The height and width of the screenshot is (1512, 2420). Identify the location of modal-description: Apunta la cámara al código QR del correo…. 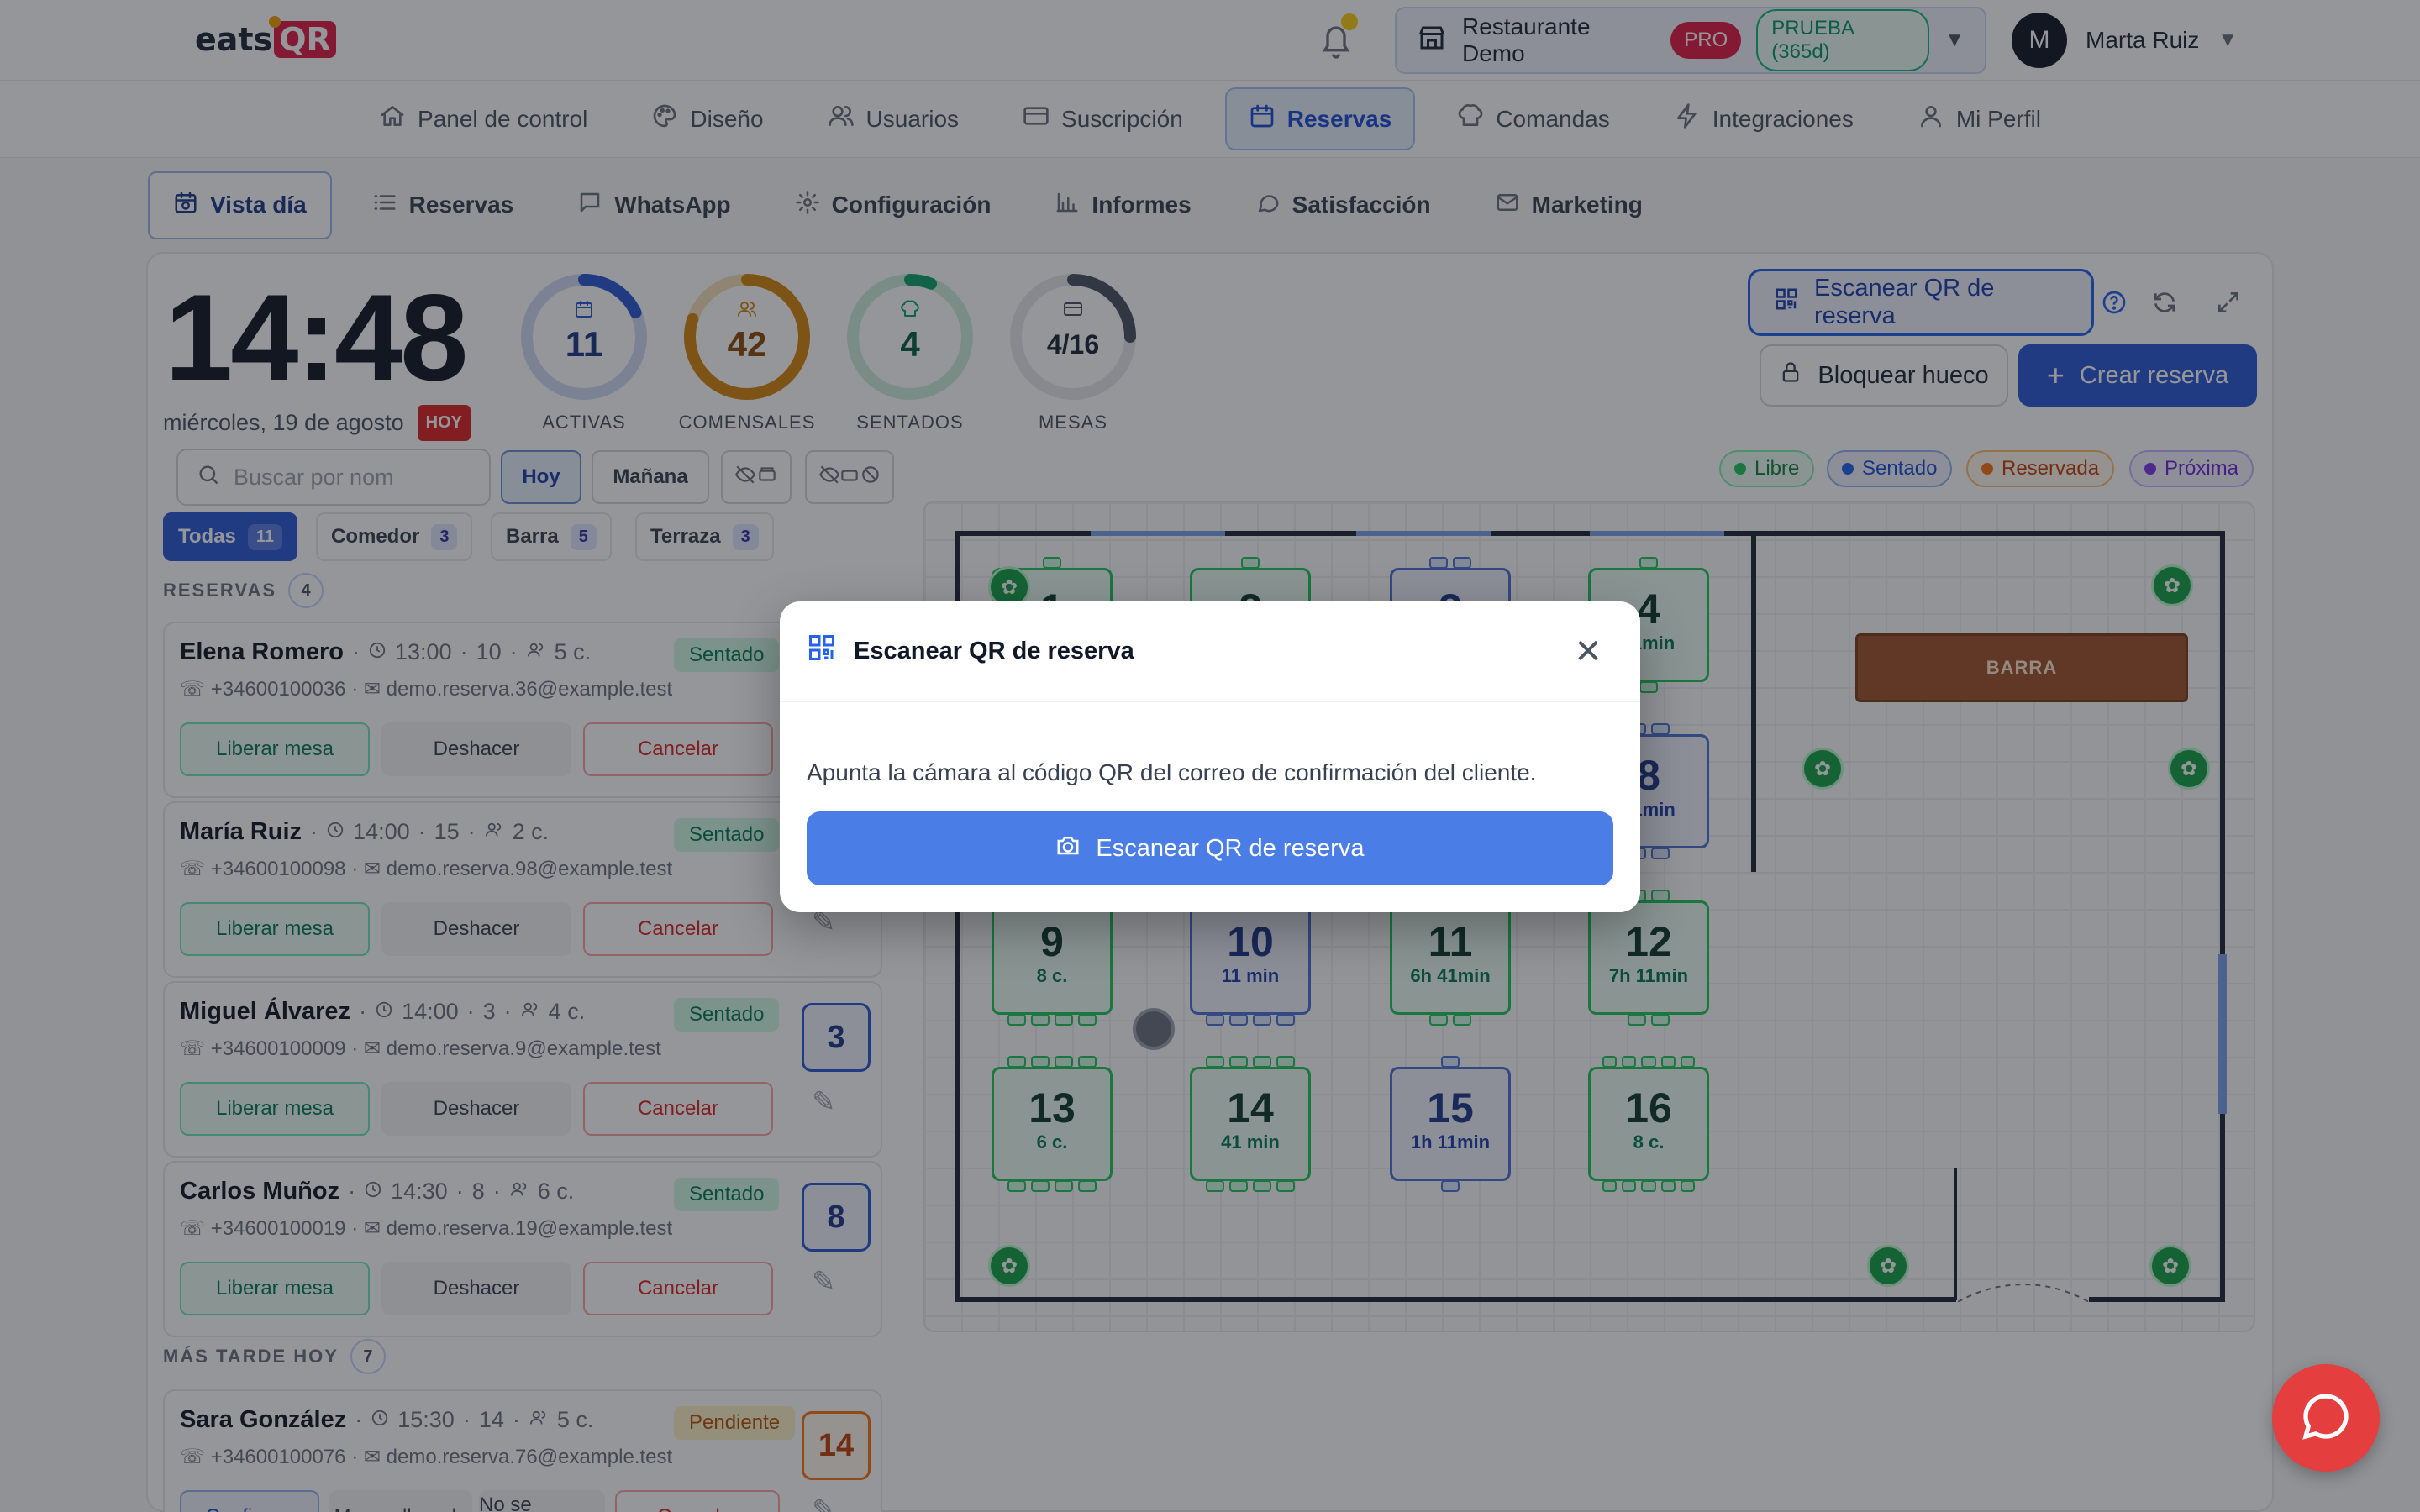
(1172, 772).